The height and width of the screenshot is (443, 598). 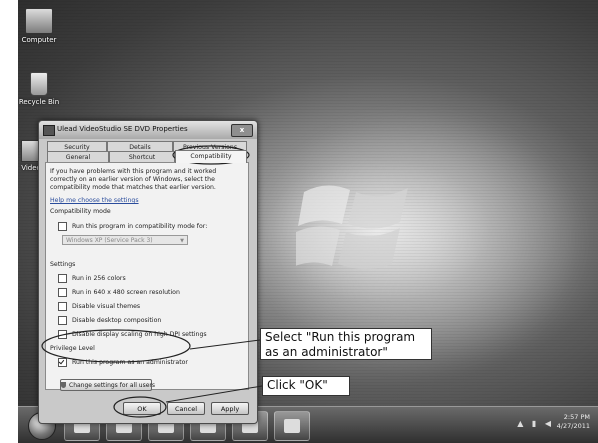 What do you see at coordinates (306, 386) in the screenshot?
I see `callout-click-ok: Click "OK"` at bounding box center [306, 386].